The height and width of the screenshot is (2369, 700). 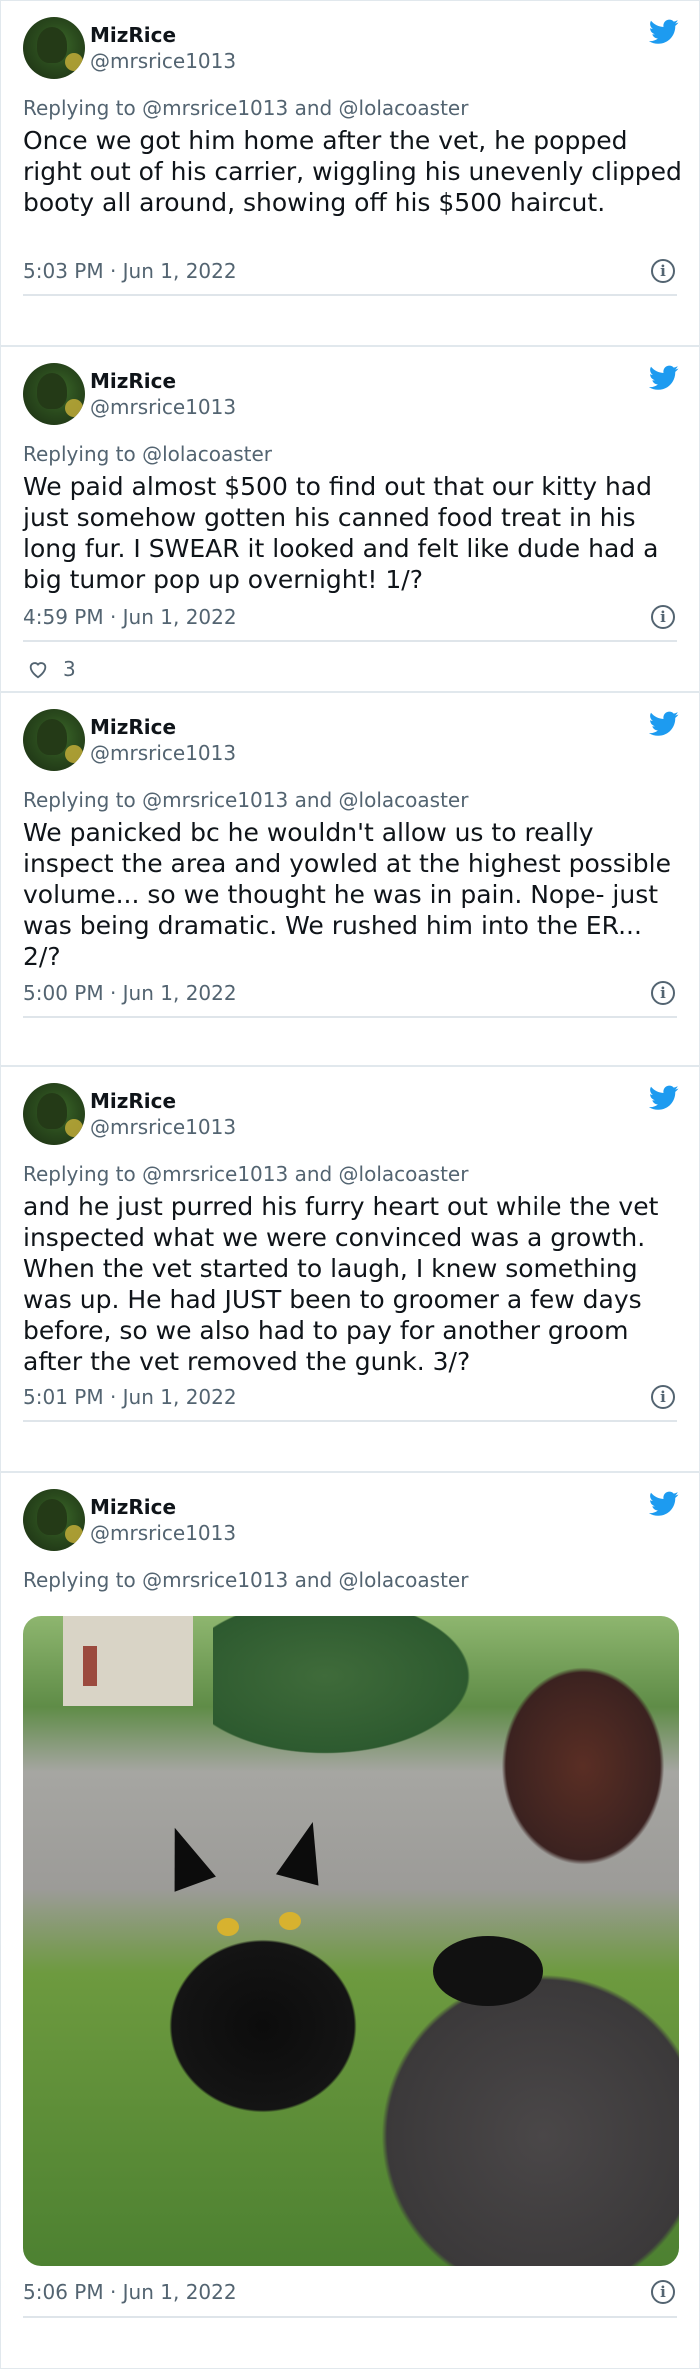 I want to click on tweet-timestamp: 5:03 PM · Jun 1, 2022, so click(x=130, y=271).